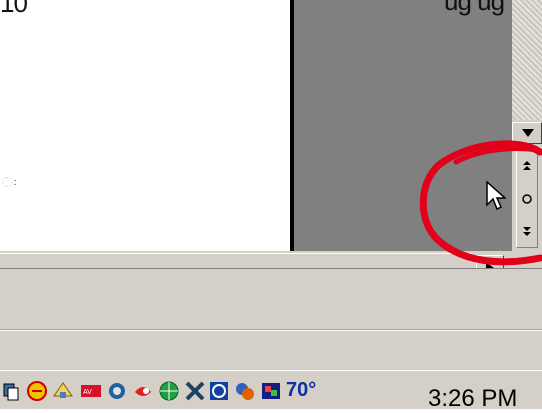  What do you see at coordinates (87, 392) in the screenshot?
I see `svg-text: AV` at bounding box center [87, 392].